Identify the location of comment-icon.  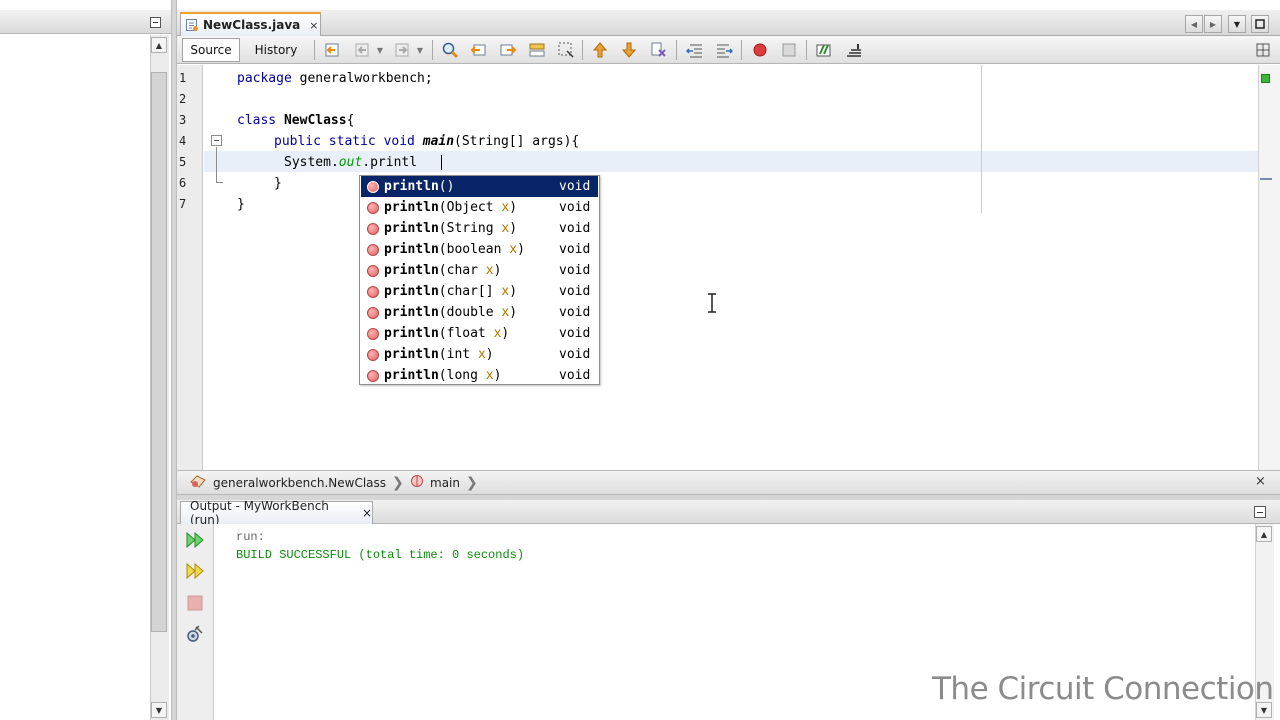
(824, 50).